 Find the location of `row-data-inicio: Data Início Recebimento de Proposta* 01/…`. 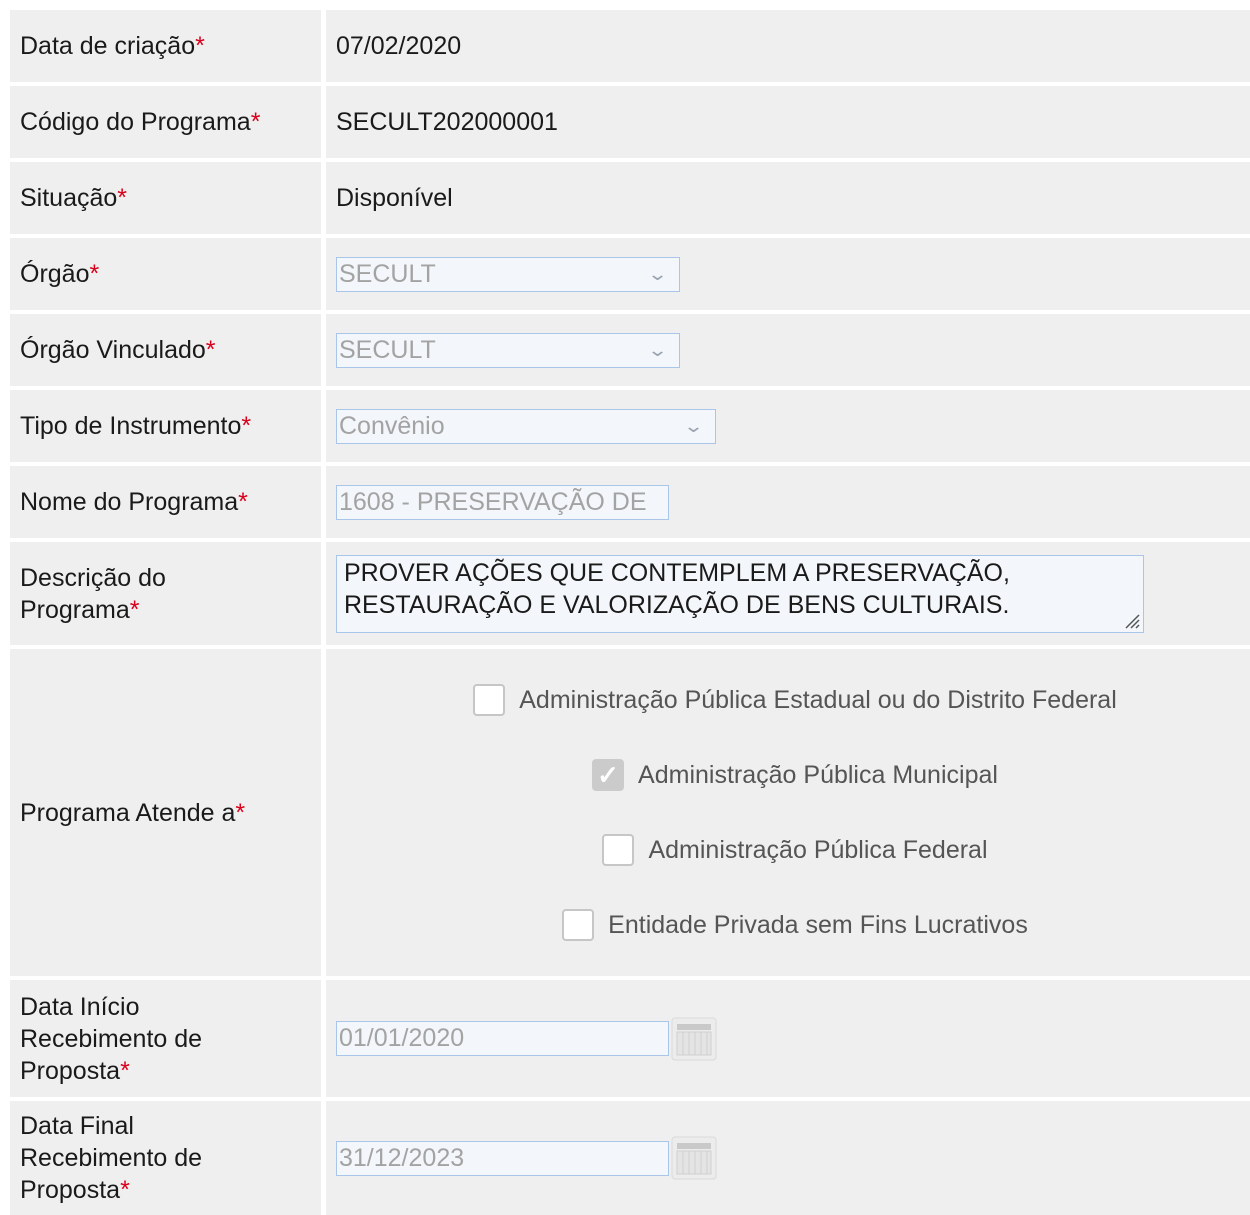

row-data-inicio: Data Início Recebimento de Proposta* 01/… is located at coordinates (630, 1038).